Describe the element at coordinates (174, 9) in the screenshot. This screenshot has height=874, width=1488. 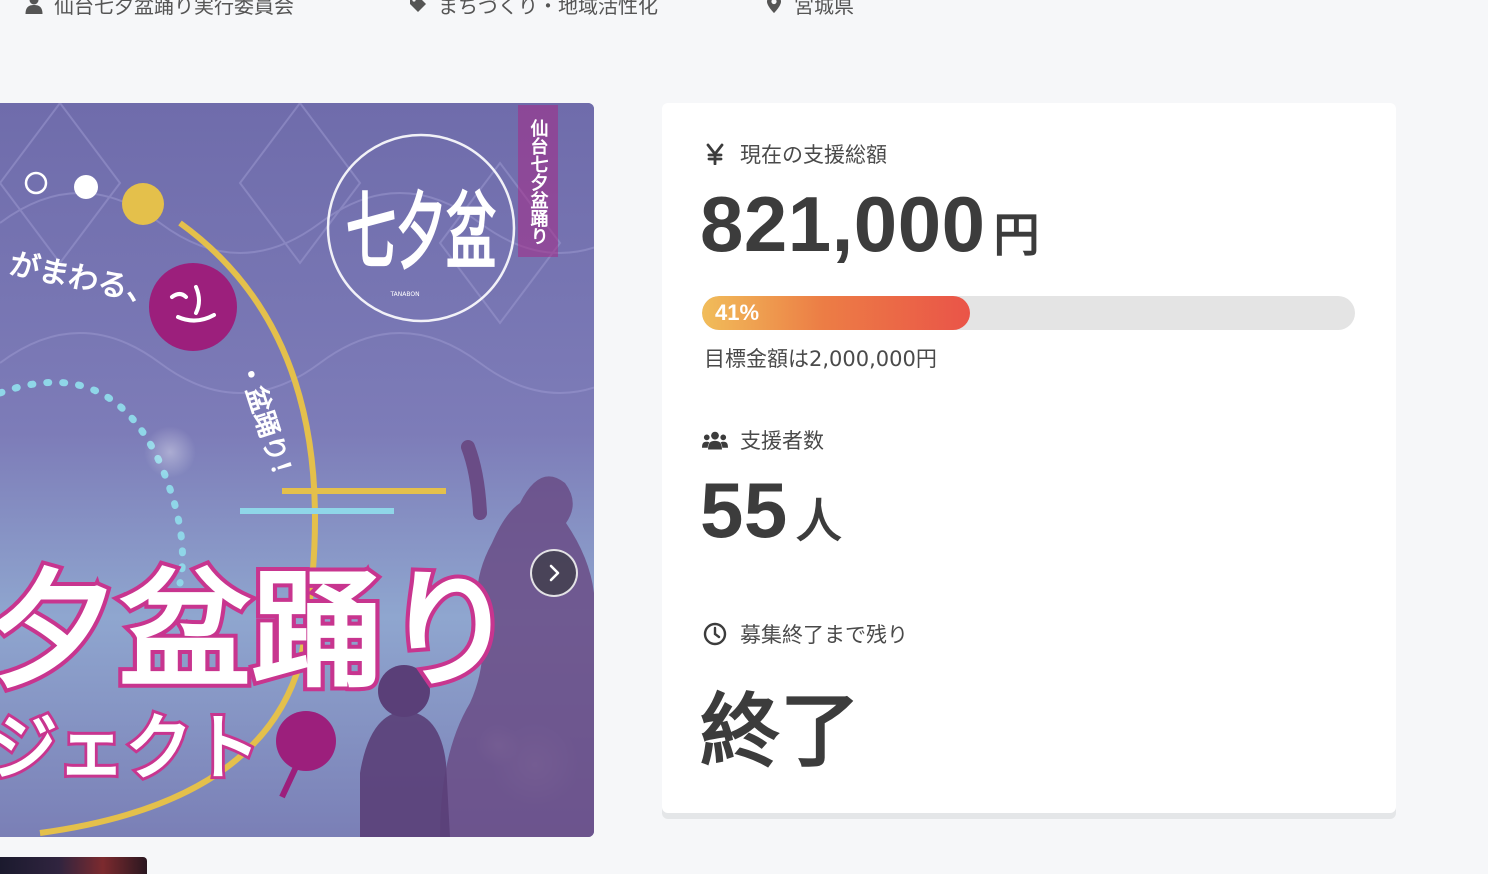
I see `organizer-name: 仙台七夕盆踊り実行委員会` at that location.